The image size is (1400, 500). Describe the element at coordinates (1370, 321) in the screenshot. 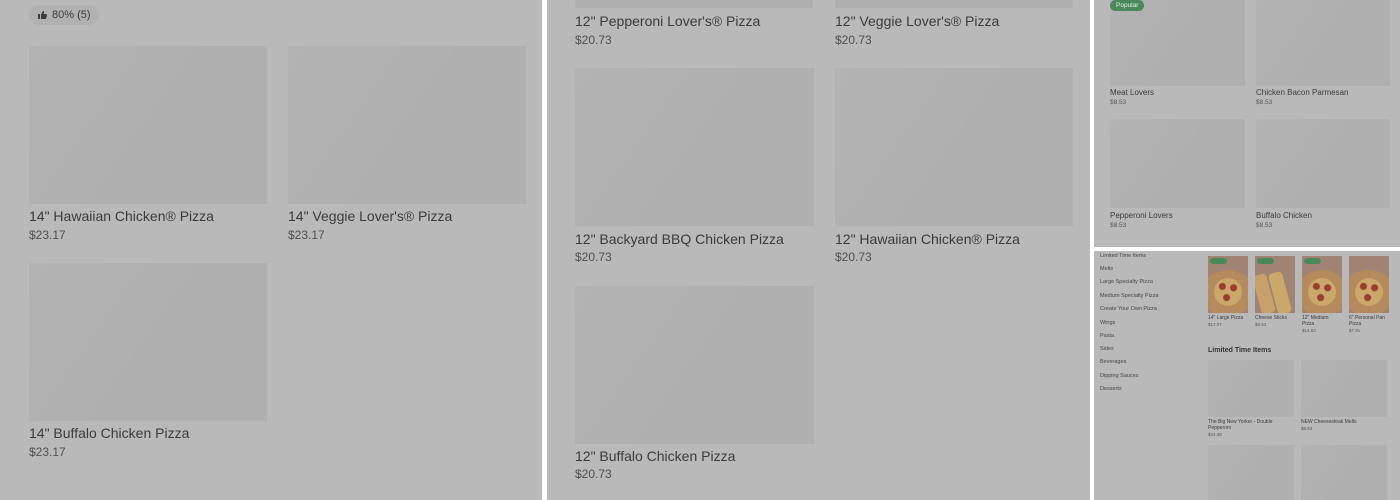

I see `item-name: 6" Personal Pan Pizza` at that location.